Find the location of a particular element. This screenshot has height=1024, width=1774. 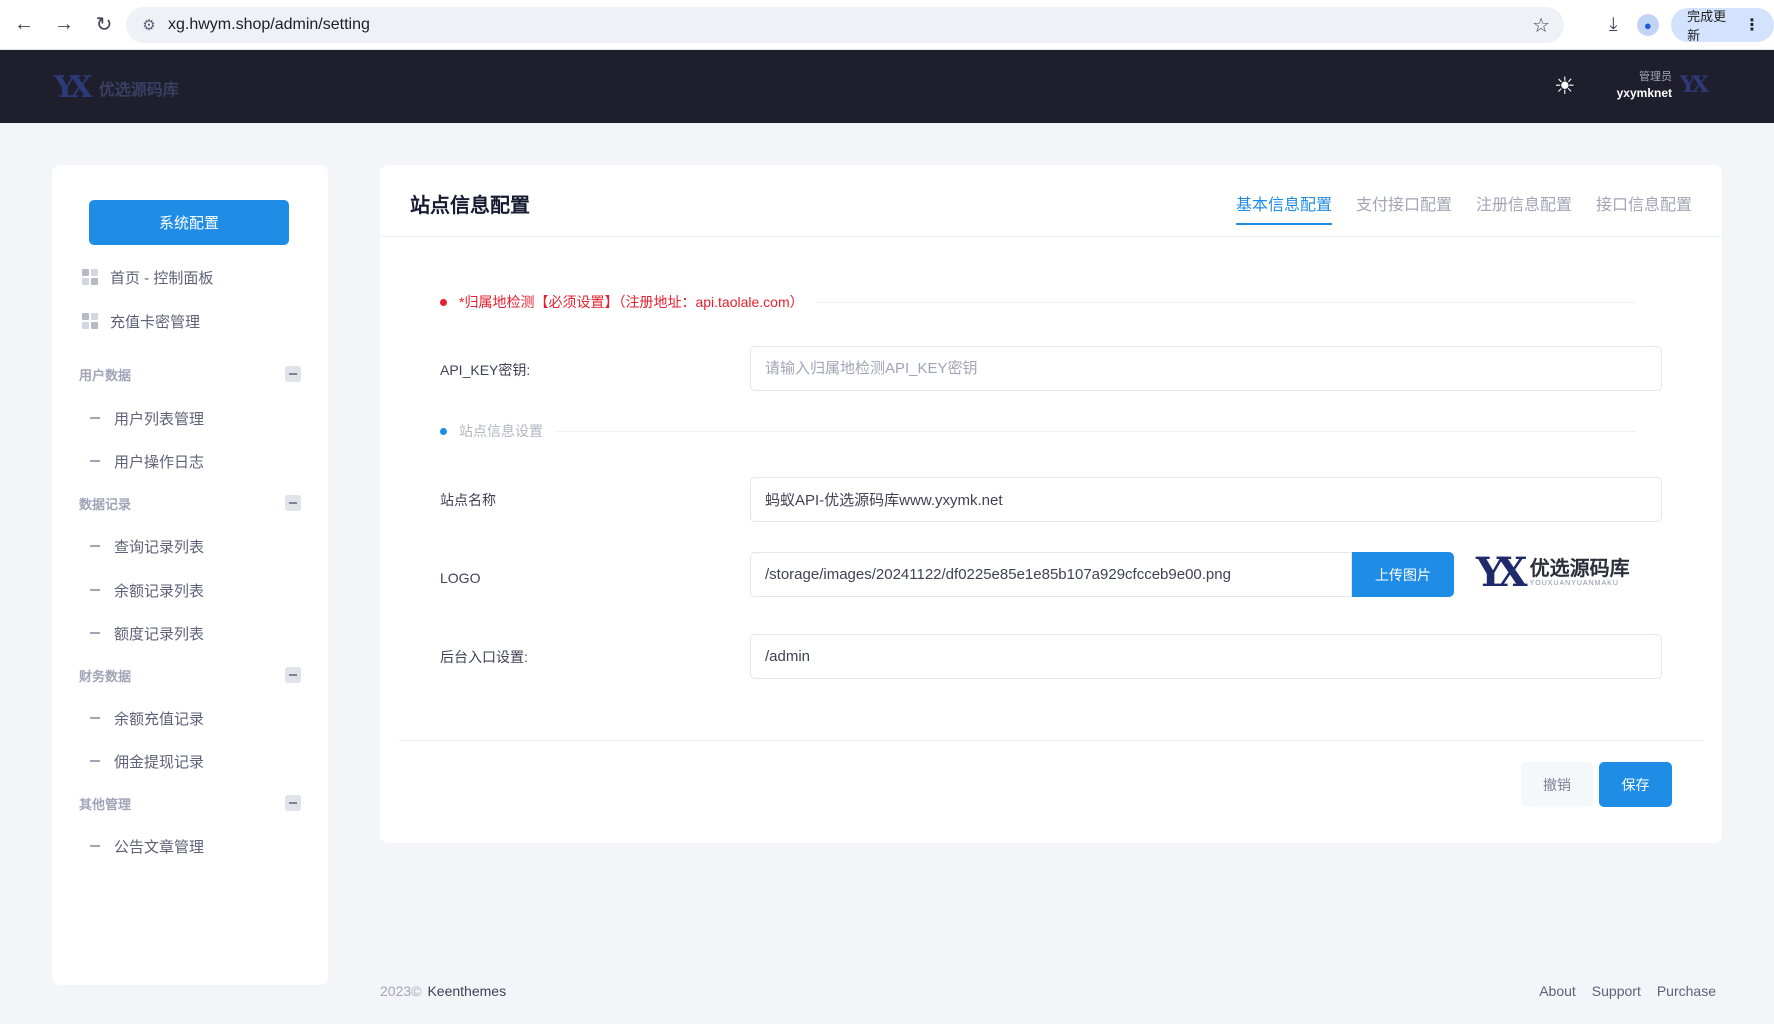

tab-payment: 支付接口配置 is located at coordinates (1404, 208).